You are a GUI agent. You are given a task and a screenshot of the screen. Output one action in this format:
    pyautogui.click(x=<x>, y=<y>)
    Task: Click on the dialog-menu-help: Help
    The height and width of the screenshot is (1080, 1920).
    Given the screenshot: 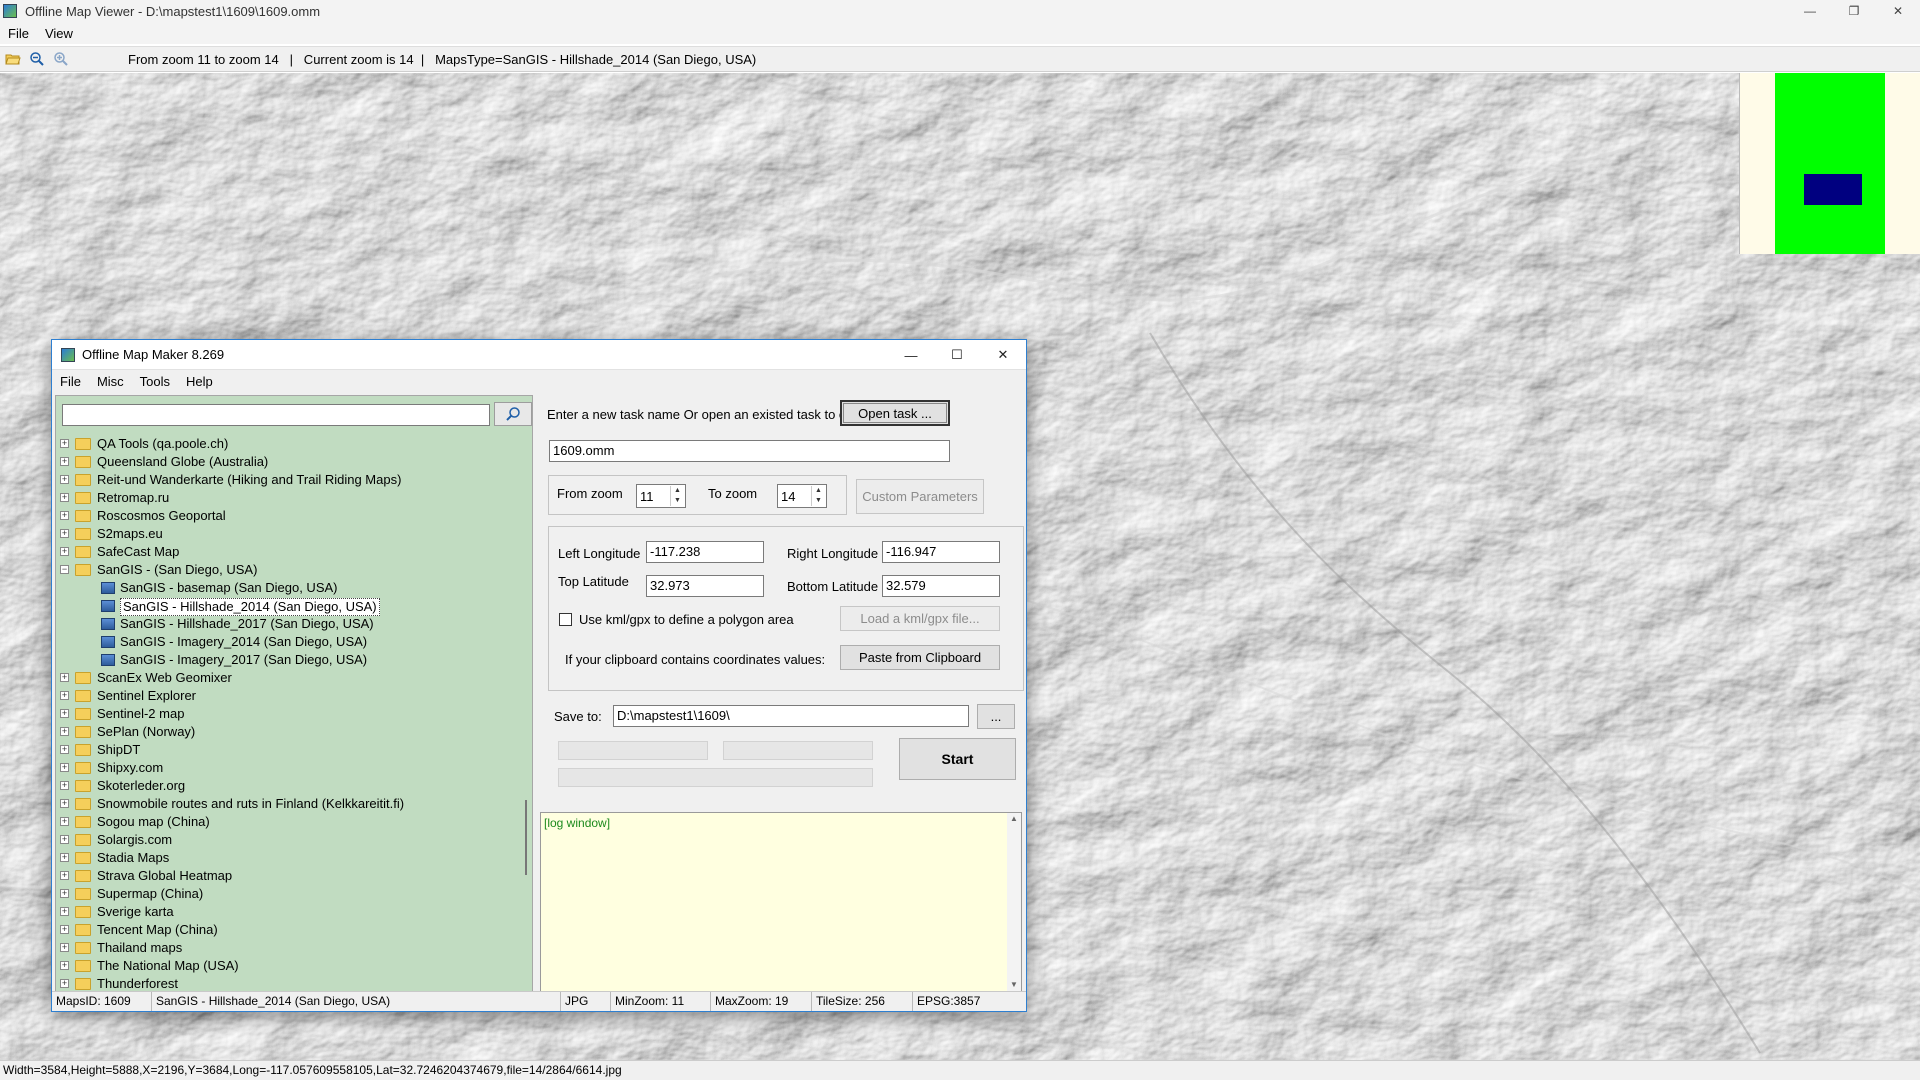 What is the action you would take?
    pyautogui.click(x=199, y=381)
    